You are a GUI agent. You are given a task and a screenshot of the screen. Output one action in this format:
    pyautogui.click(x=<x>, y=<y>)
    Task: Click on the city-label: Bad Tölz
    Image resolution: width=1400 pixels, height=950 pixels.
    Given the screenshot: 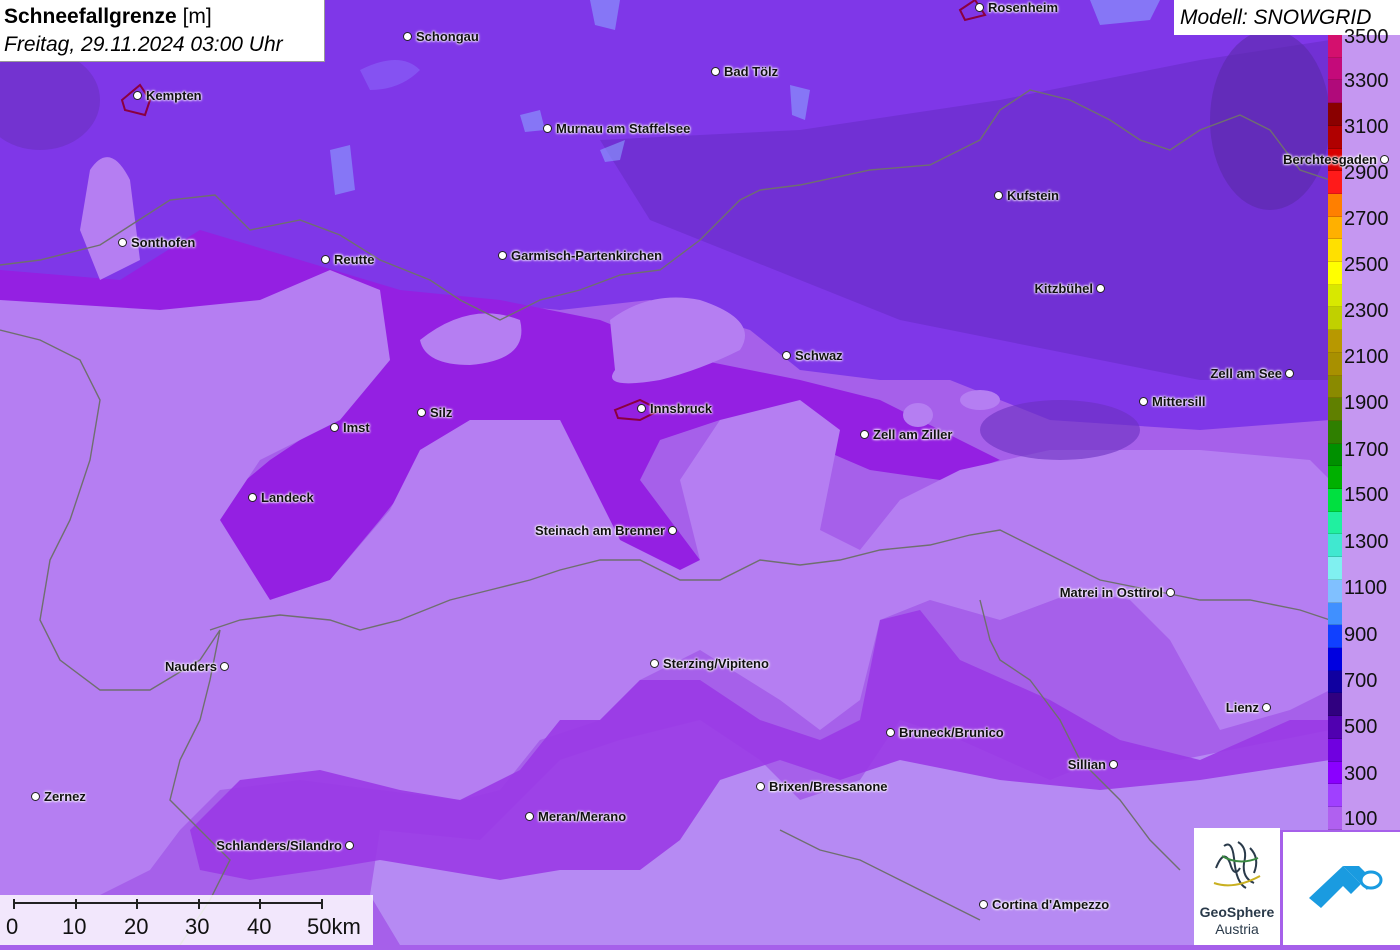 What is the action you would take?
    pyautogui.click(x=751, y=72)
    